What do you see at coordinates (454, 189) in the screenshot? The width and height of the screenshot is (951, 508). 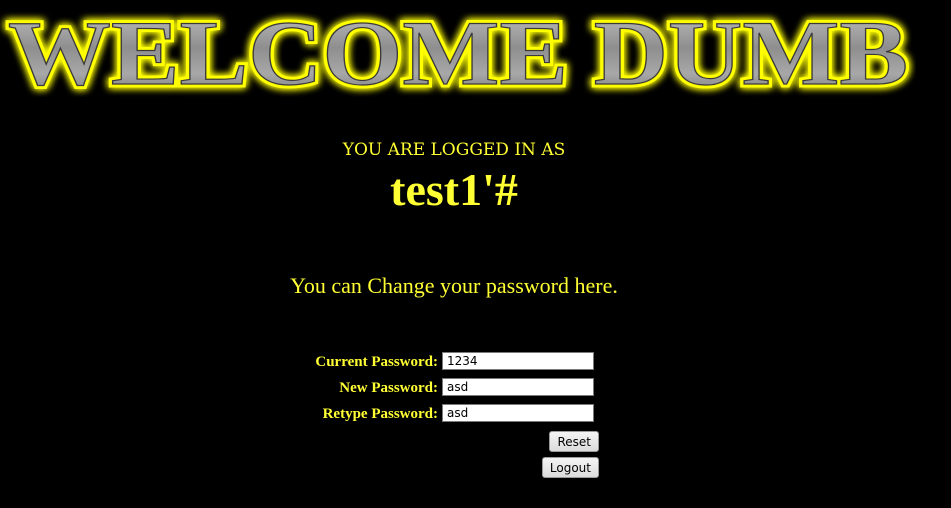 I see `username: test1'#` at bounding box center [454, 189].